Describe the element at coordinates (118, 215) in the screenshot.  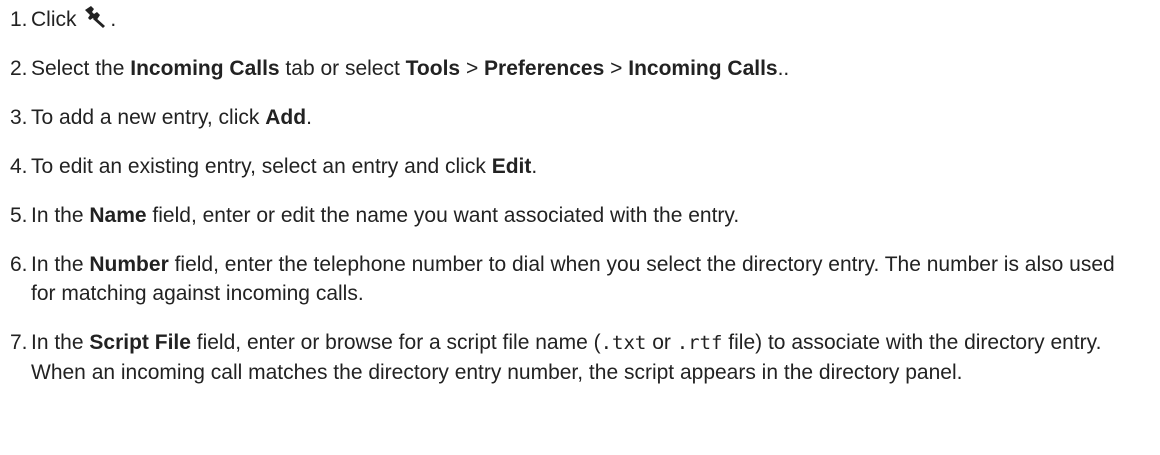
I see `ui-term-name: Name` at that location.